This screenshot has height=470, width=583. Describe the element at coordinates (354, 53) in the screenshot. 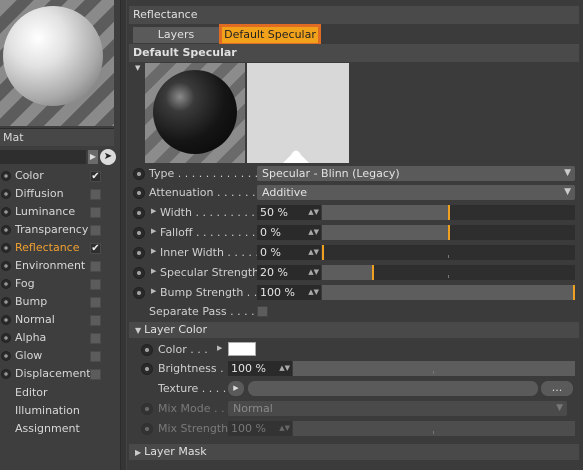

I see `section-title: Default Specular` at that location.